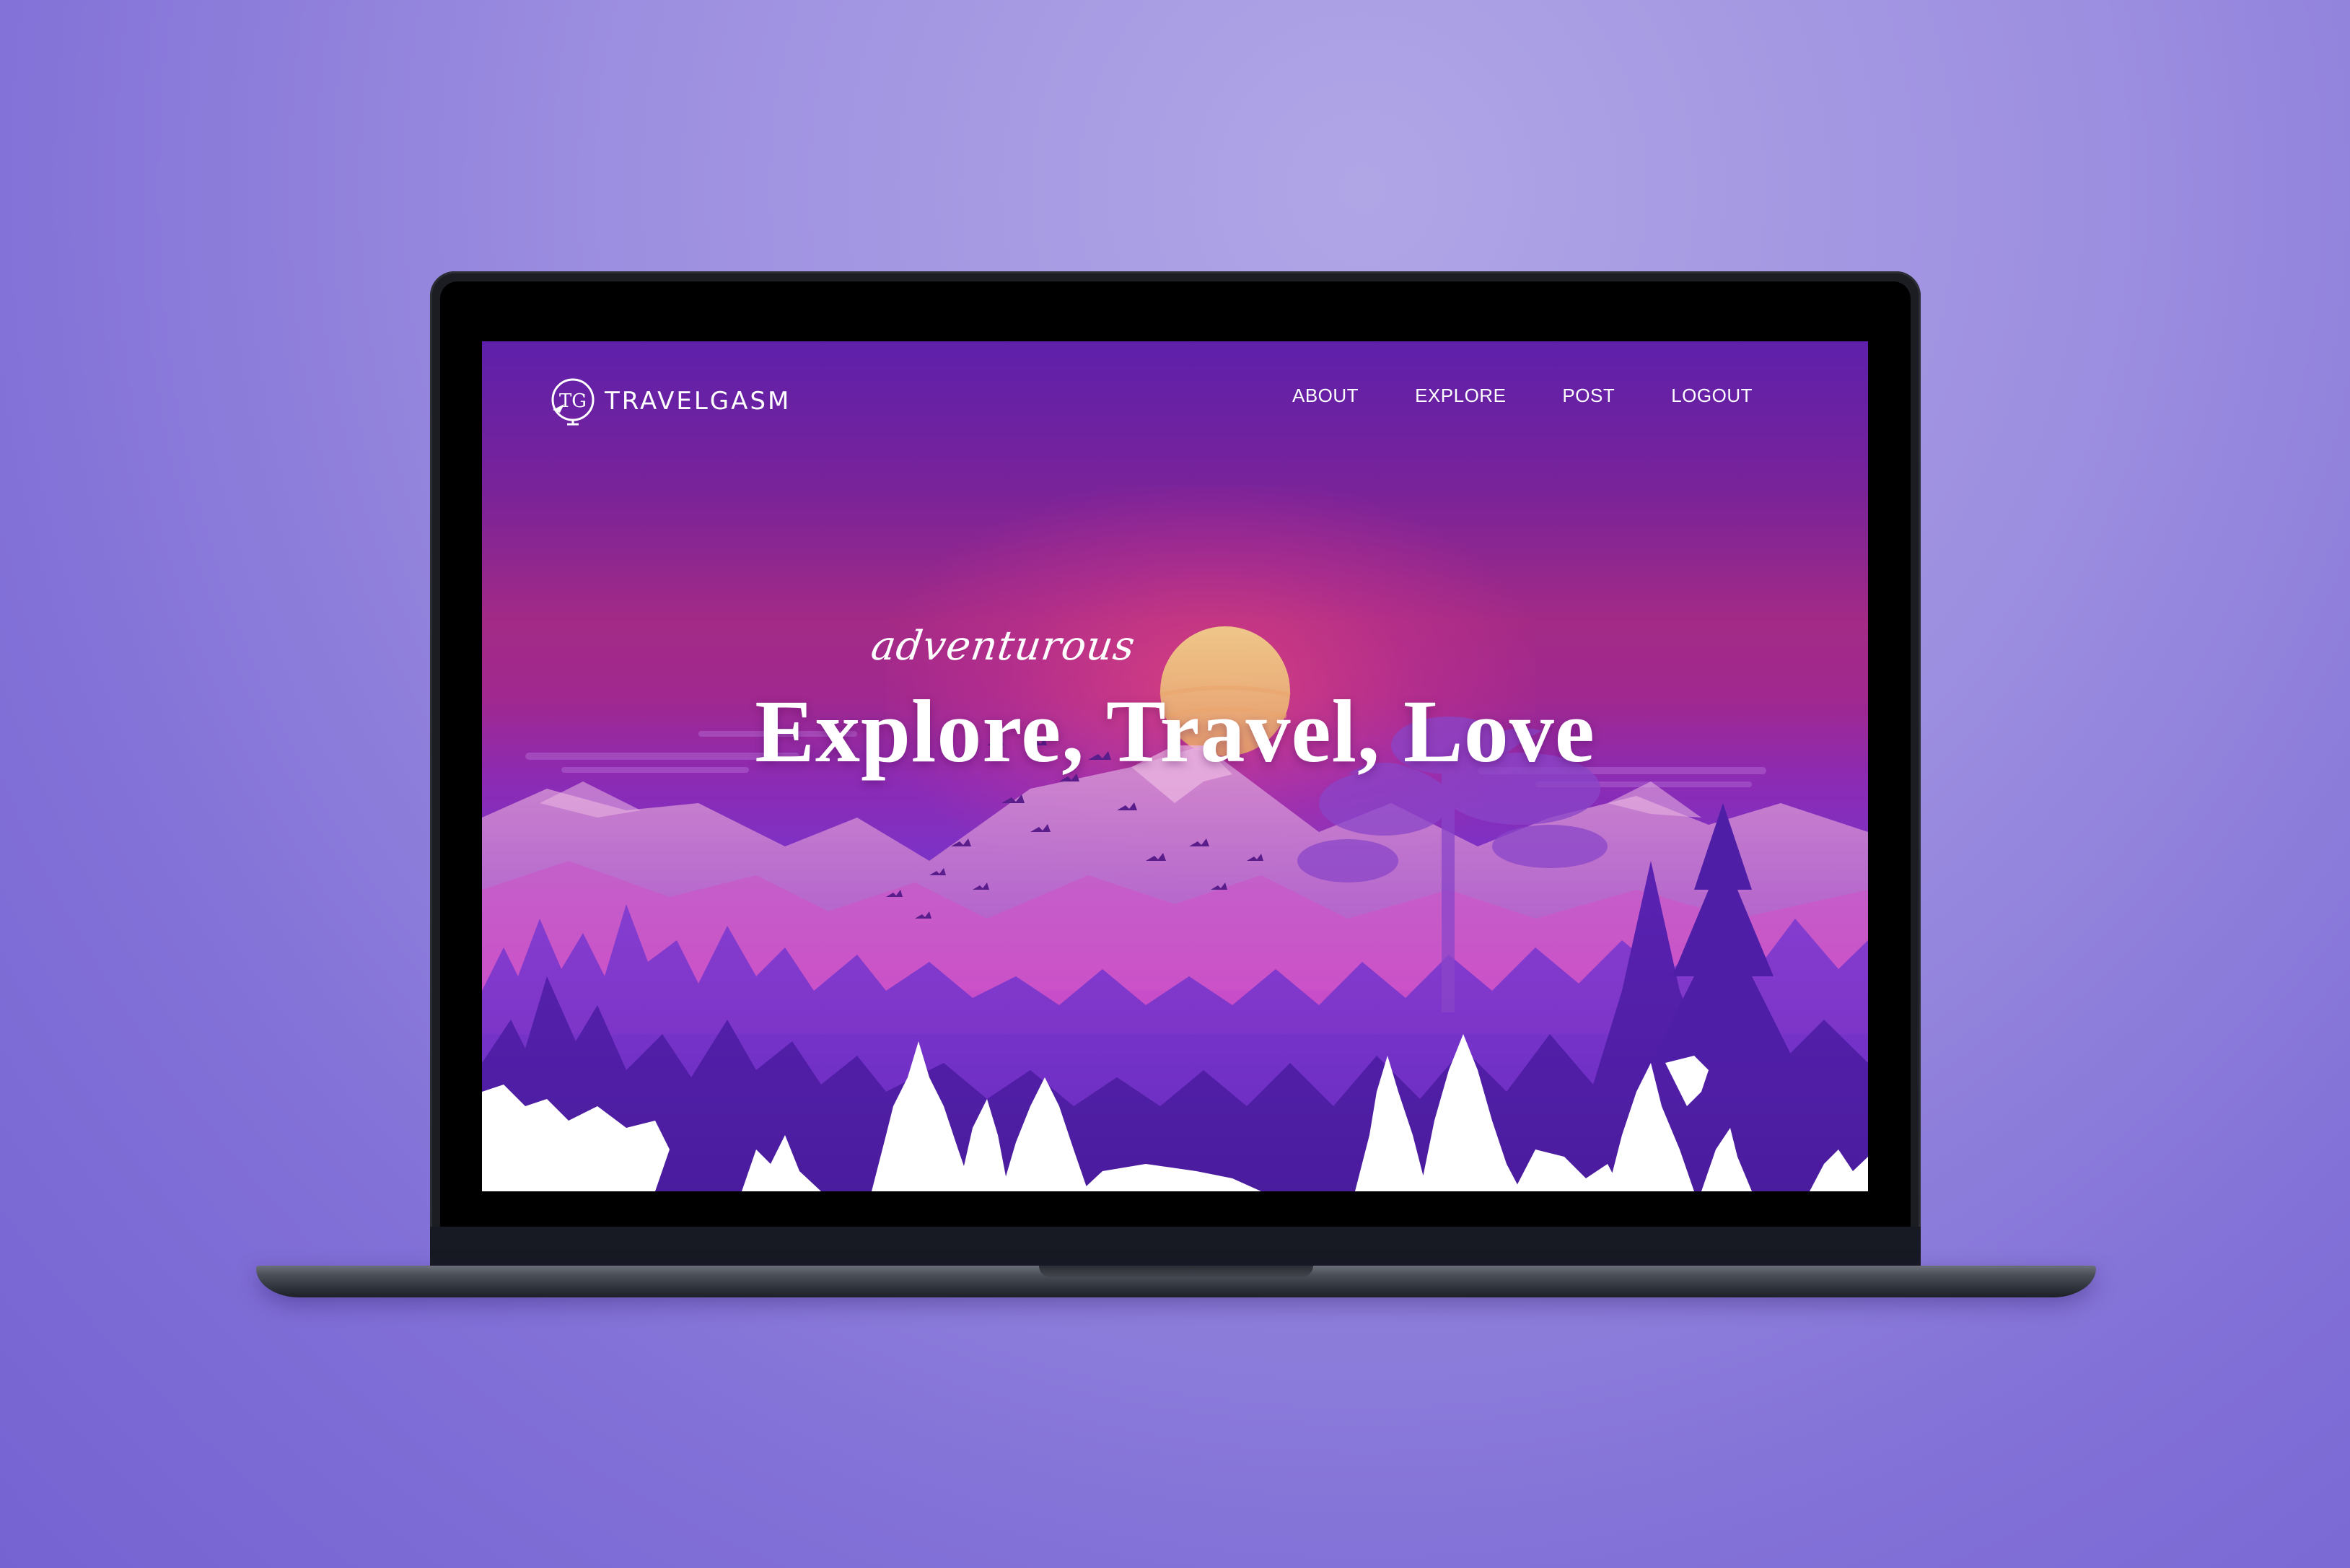 The width and height of the screenshot is (2350, 1568). I want to click on logo-monogram: TG, so click(573, 401).